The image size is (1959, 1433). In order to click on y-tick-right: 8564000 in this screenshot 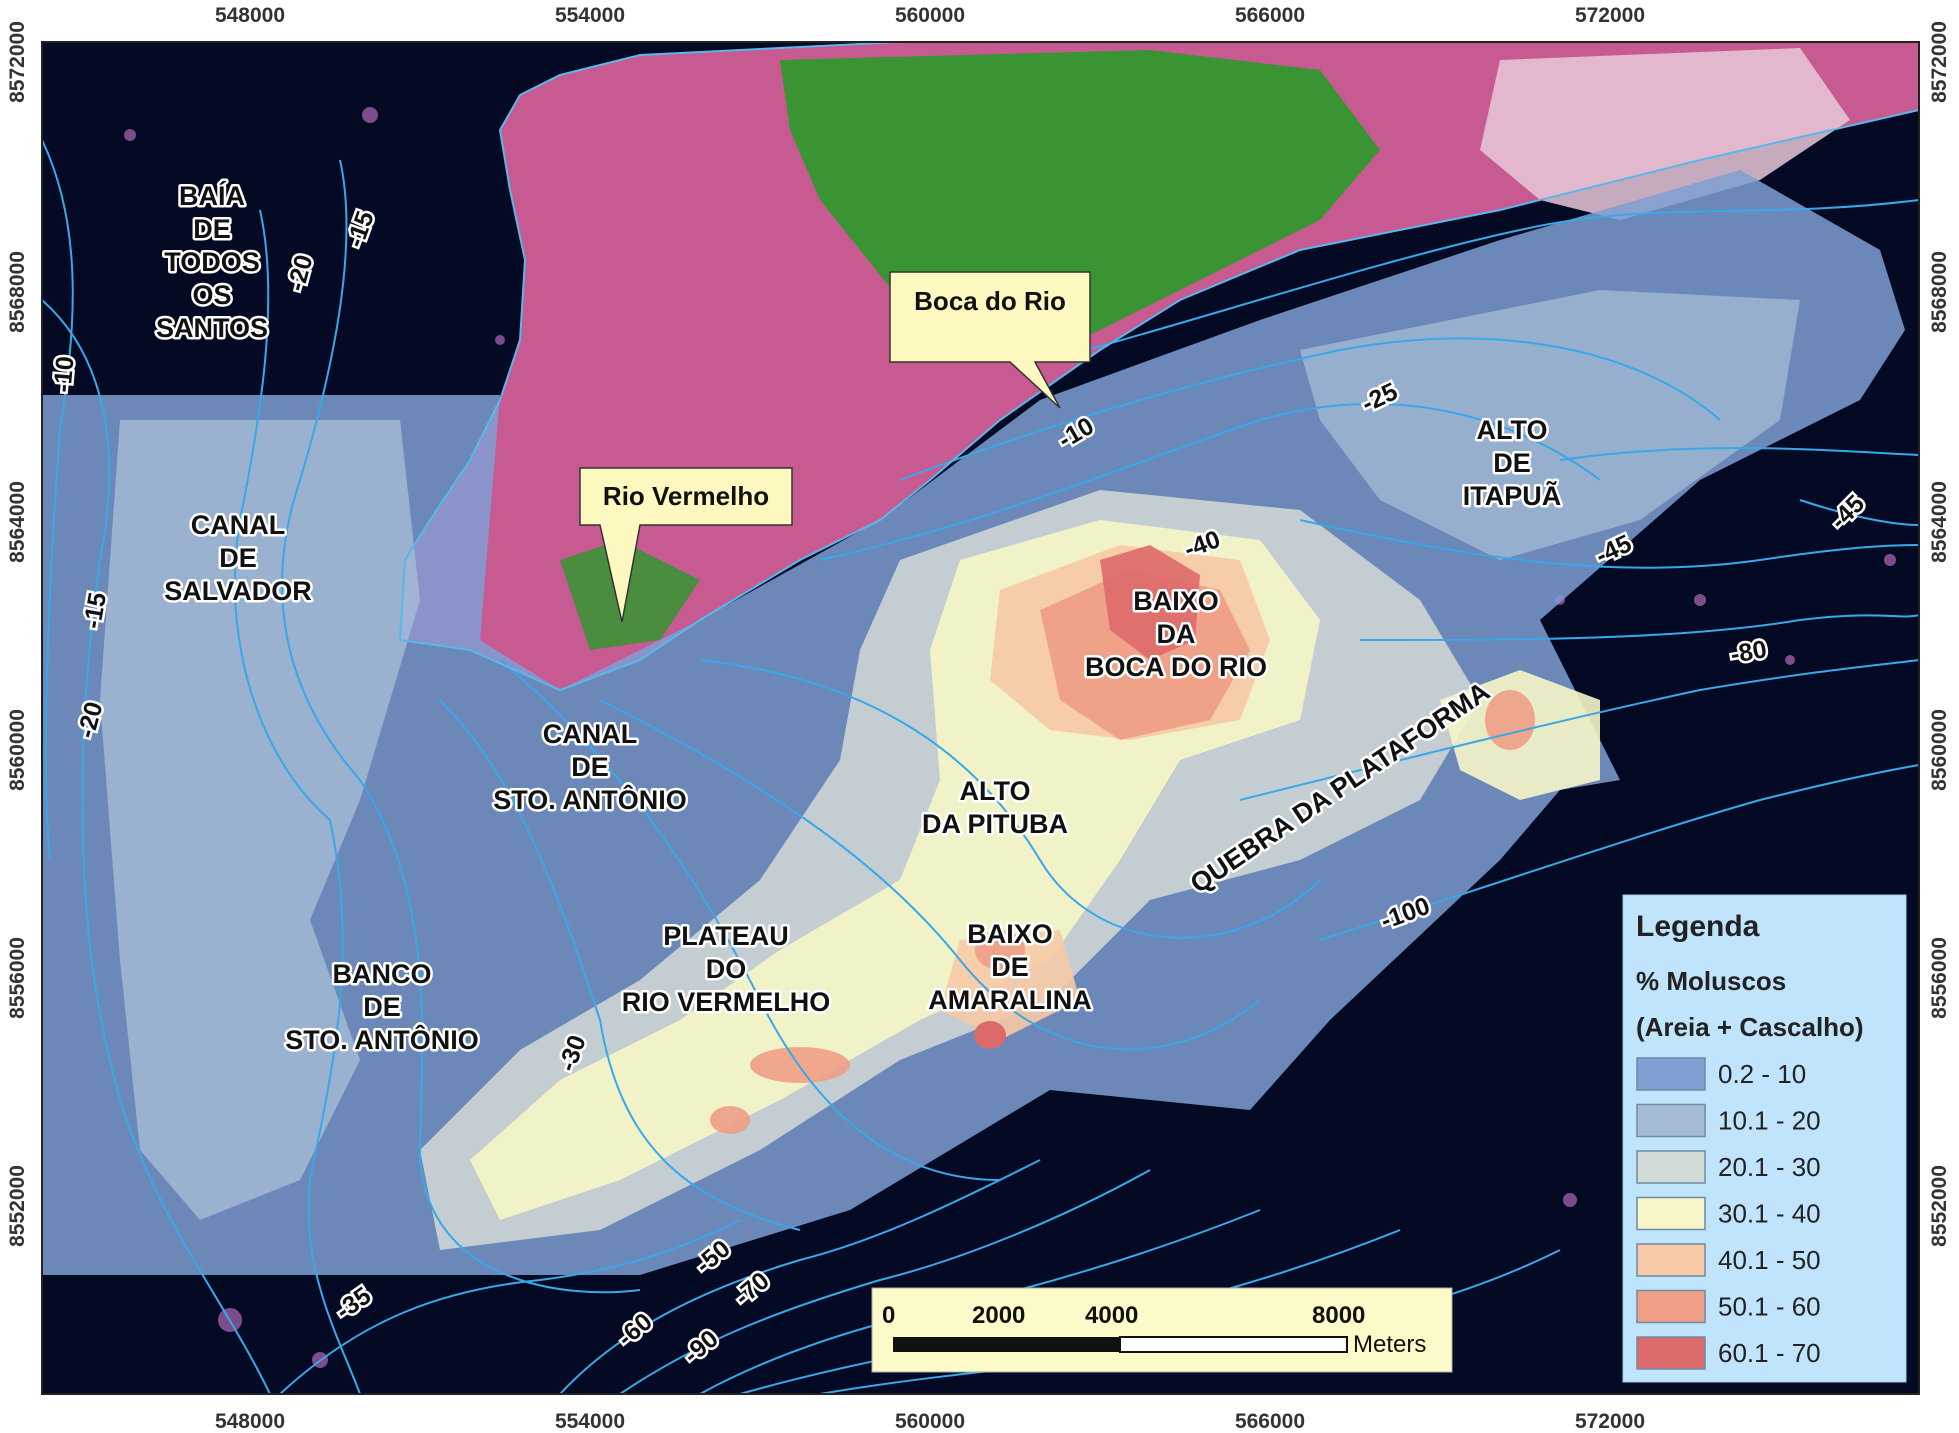, I will do `click(1939, 522)`.